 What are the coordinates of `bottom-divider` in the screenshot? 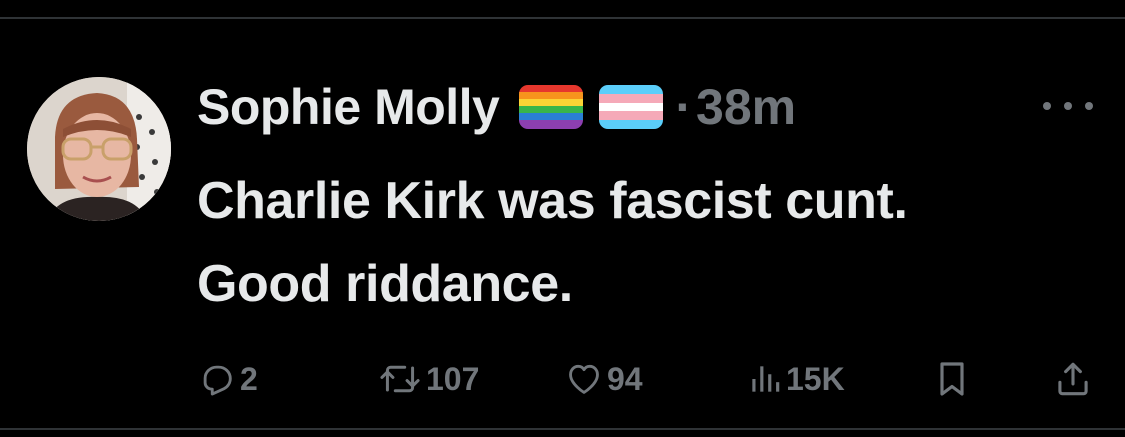 It's located at (562, 429).